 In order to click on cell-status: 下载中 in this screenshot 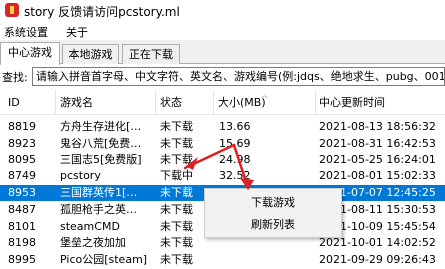, I will do `click(176, 175)`.